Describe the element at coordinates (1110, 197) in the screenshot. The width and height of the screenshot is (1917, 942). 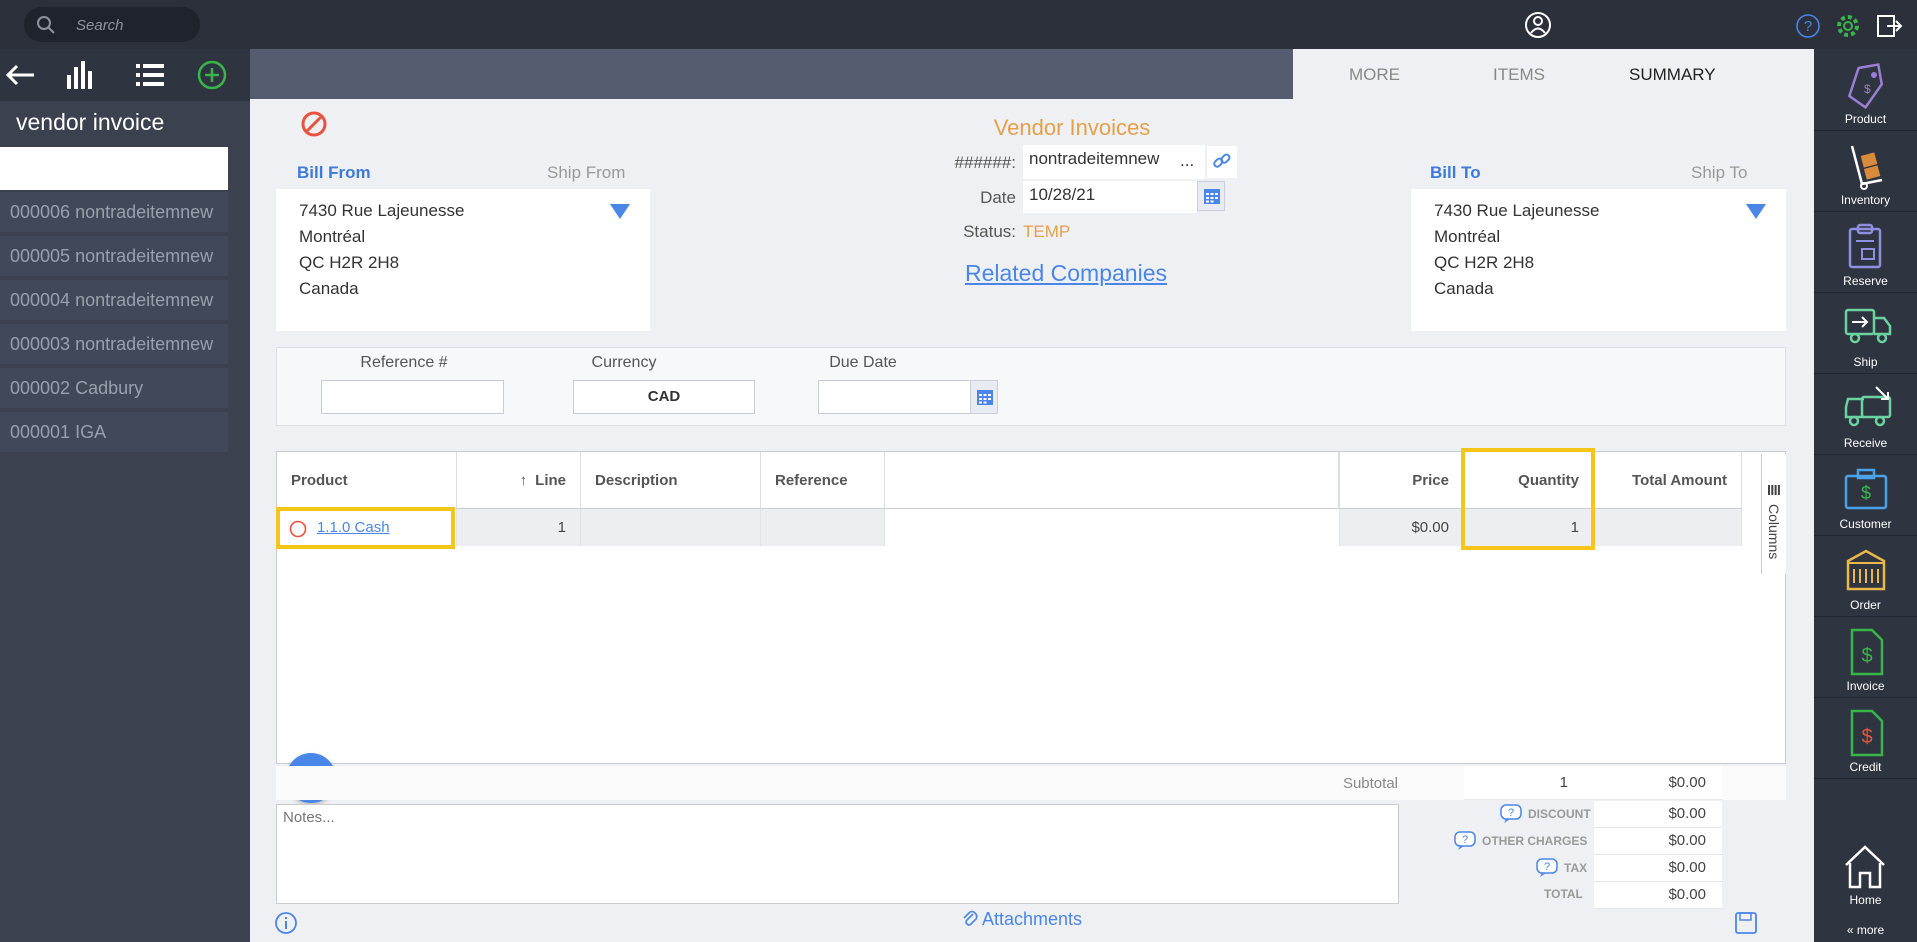
I see `date-field: 10/28/21` at that location.